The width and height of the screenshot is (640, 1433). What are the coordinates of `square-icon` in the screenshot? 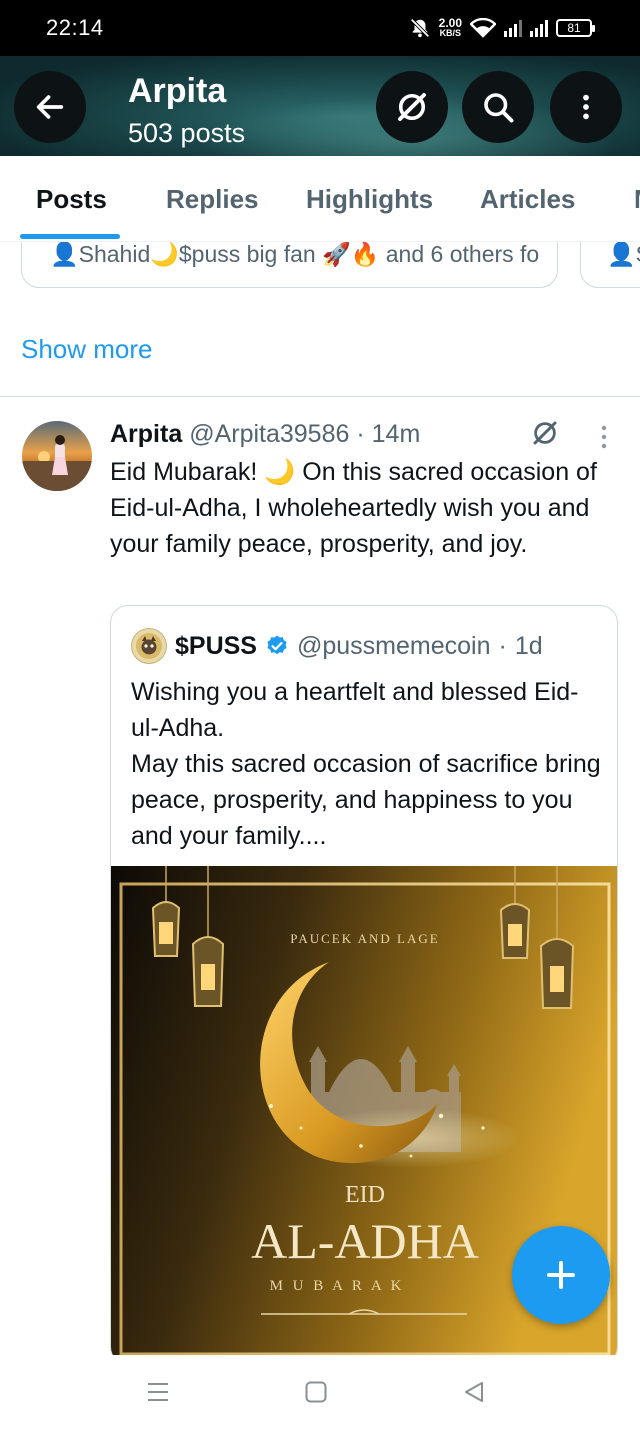 It's located at (316, 1392).